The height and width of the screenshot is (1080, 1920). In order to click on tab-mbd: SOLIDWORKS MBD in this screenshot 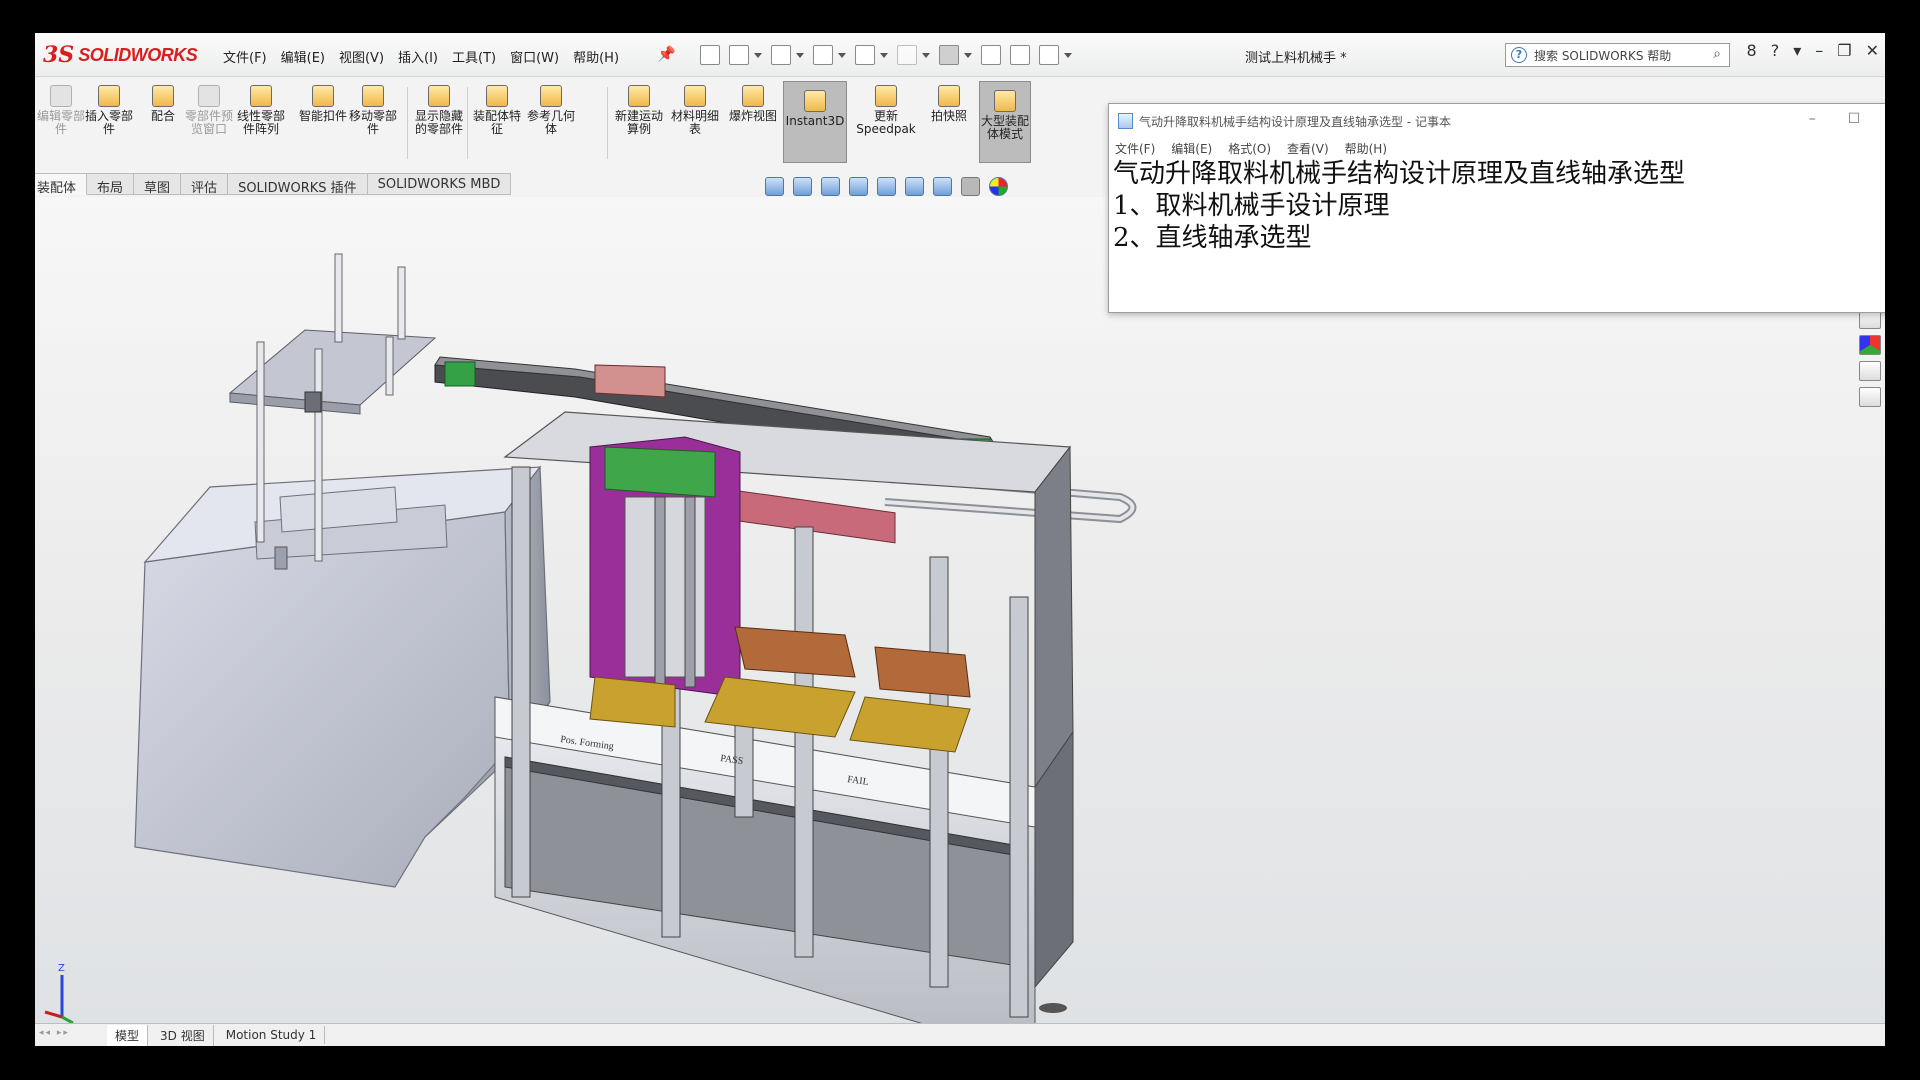, I will do `click(439, 184)`.